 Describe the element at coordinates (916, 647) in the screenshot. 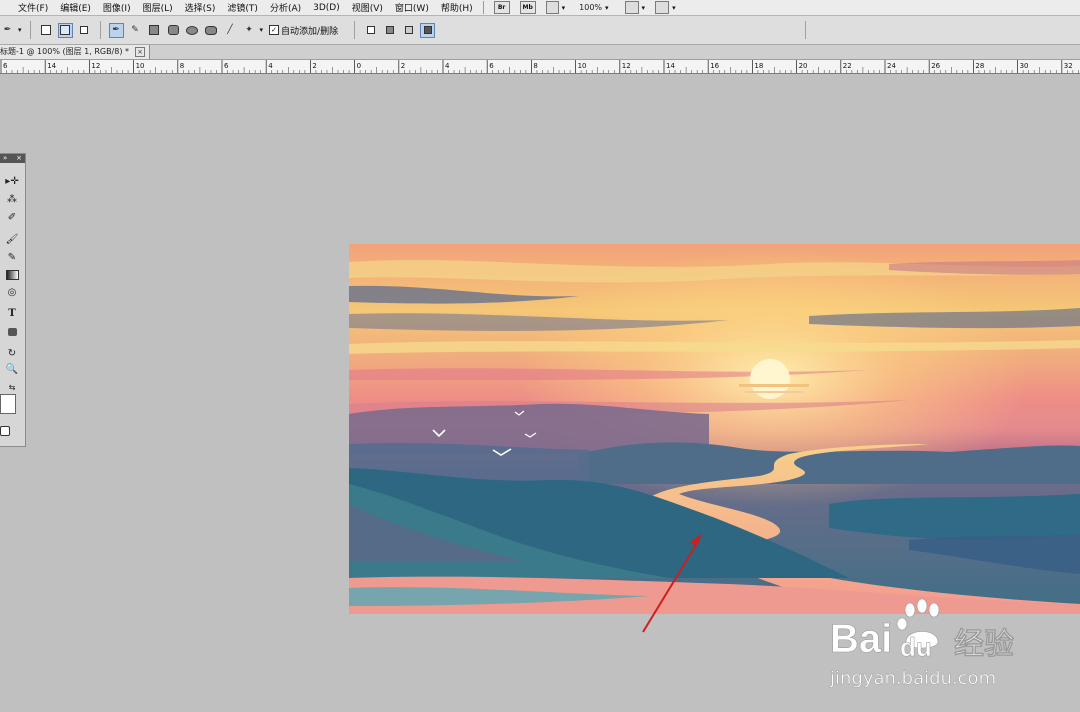

I see `svg-text: du` at that location.